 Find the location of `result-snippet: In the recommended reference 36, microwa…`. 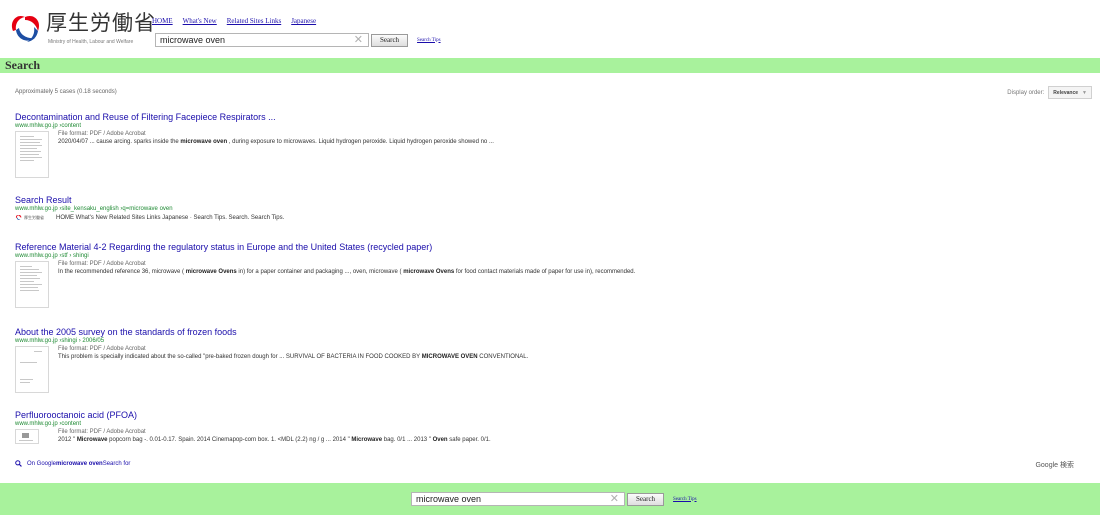

result-snippet: In the recommended reference 36, microwa… is located at coordinates (347, 272).